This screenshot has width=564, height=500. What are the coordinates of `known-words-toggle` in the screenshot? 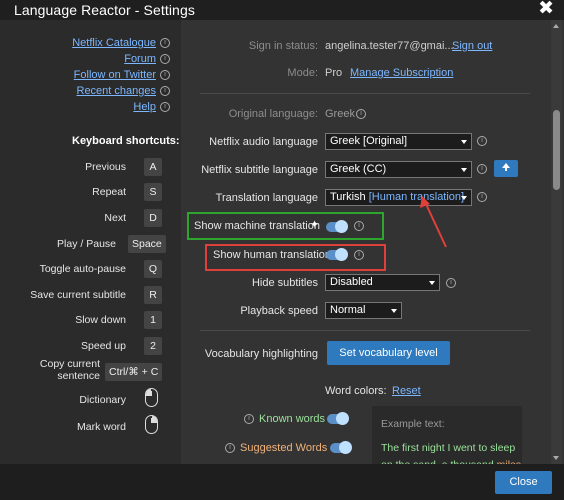 It's located at (338, 418).